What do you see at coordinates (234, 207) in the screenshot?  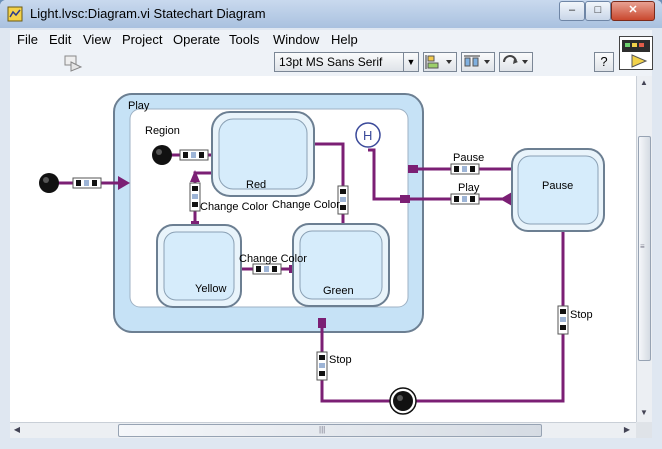 I see `transition-label-yellow-red: Change Color` at bounding box center [234, 207].